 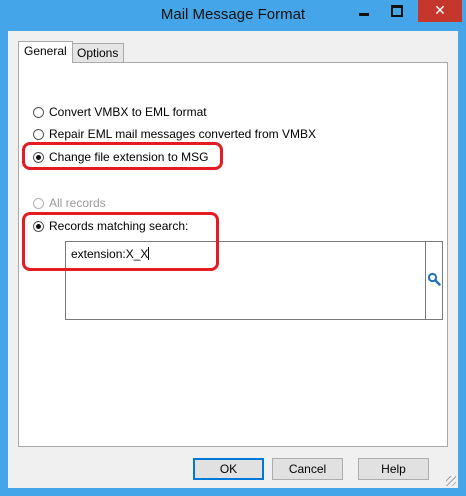 I want to click on help-button: Help, so click(x=393, y=469).